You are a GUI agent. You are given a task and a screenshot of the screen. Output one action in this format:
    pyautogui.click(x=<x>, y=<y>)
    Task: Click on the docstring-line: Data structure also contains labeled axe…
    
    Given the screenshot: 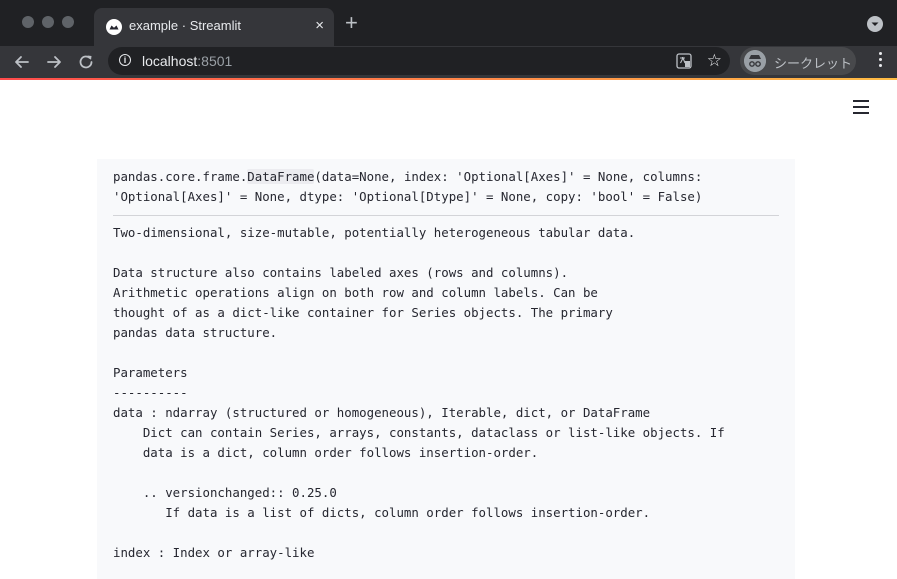 What is the action you would take?
    pyautogui.click(x=341, y=272)
    